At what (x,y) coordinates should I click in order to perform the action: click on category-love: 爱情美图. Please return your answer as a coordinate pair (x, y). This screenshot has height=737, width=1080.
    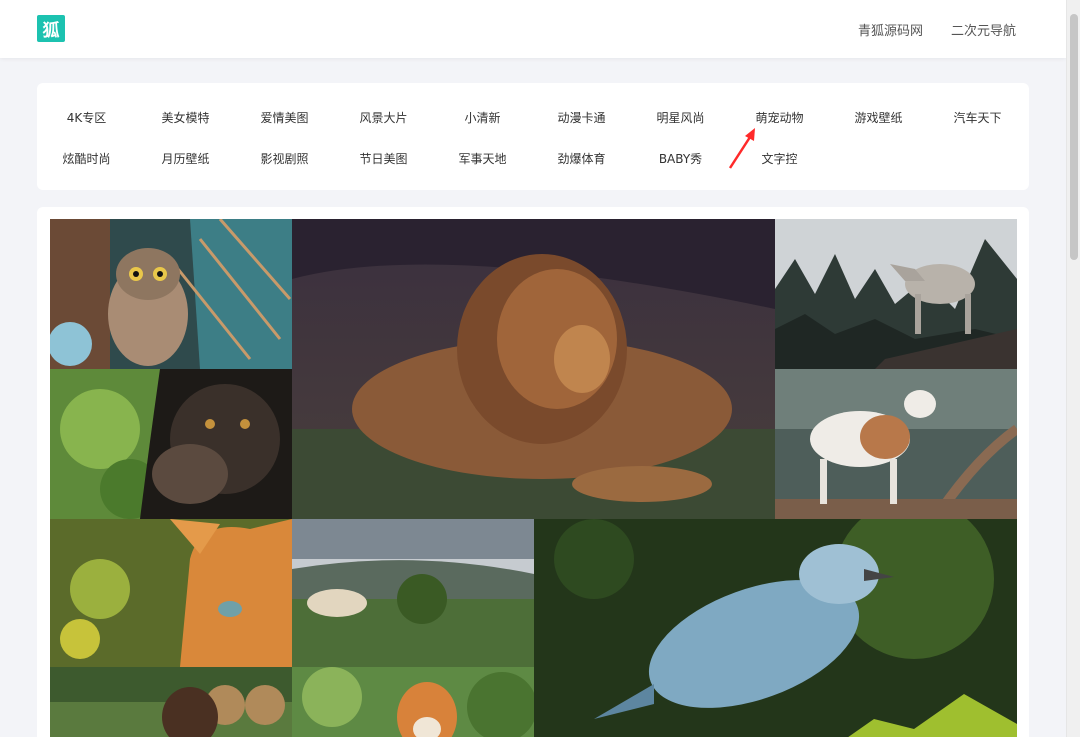
    Looking at the image, I should click on (284, 117).